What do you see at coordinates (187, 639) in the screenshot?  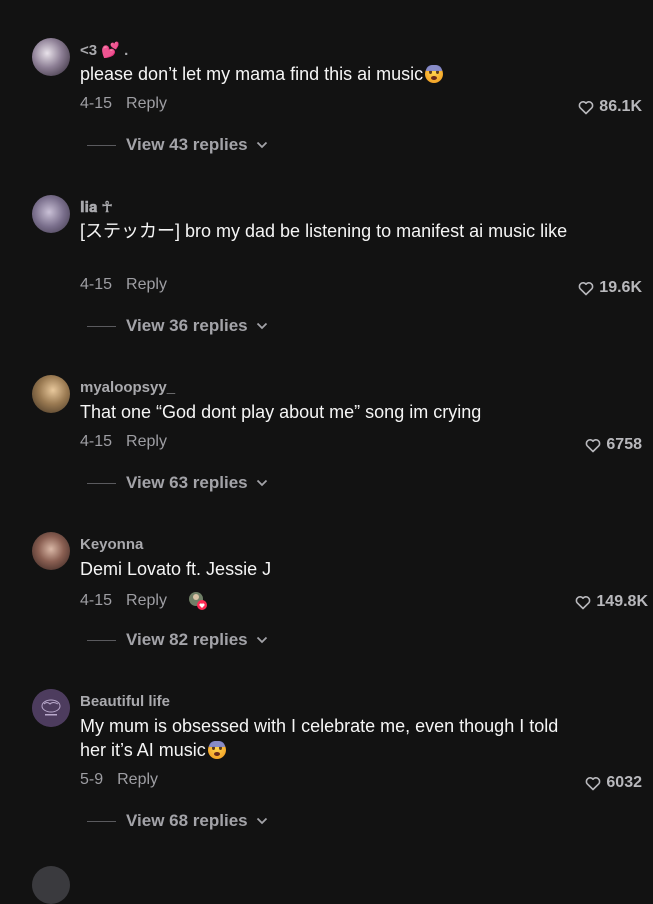 I see `view-replies-label: View 82 replies` at bounding box center [187, 639].